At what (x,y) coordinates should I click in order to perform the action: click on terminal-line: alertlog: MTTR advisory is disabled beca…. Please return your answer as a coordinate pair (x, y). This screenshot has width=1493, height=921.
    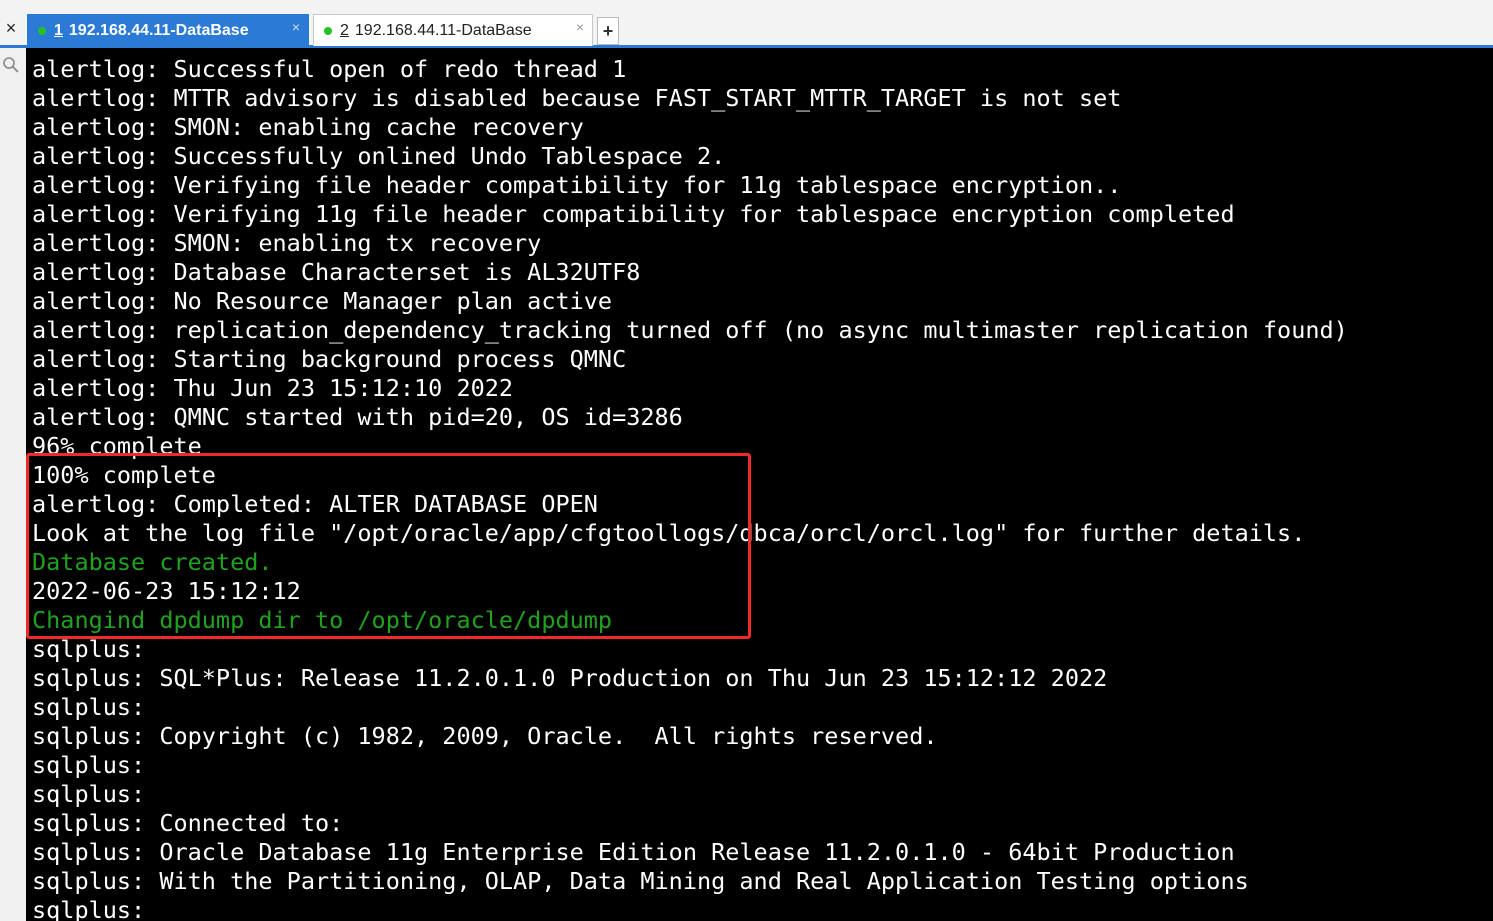
    Looking at the image, I should click on (577, 98).